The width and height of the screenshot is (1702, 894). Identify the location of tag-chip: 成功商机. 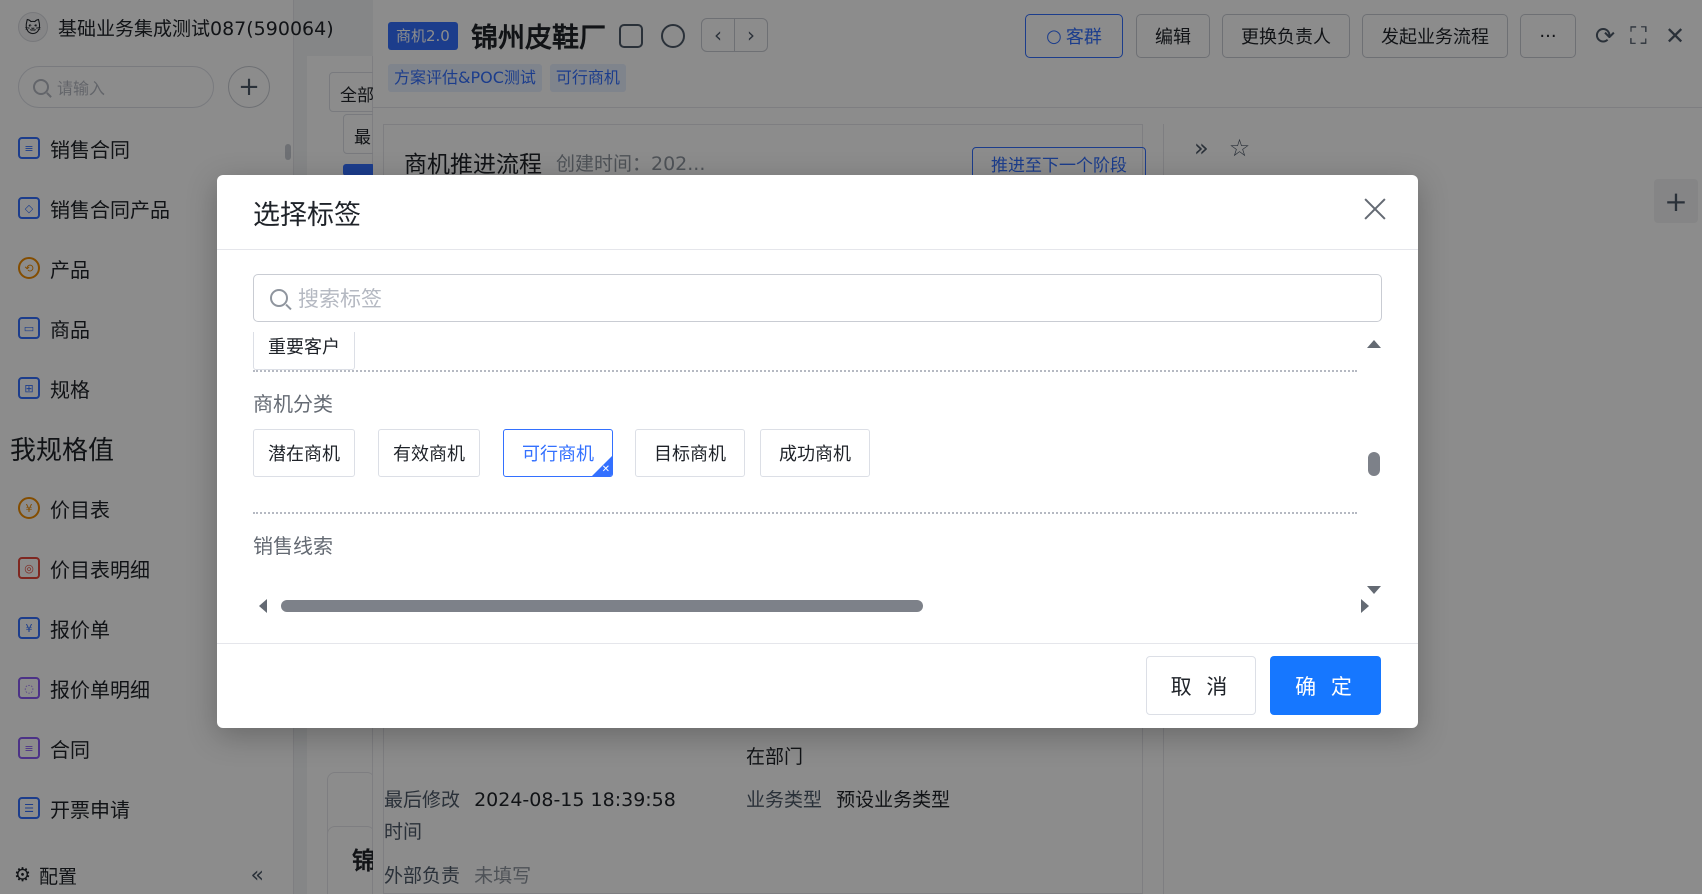
(815, 453).